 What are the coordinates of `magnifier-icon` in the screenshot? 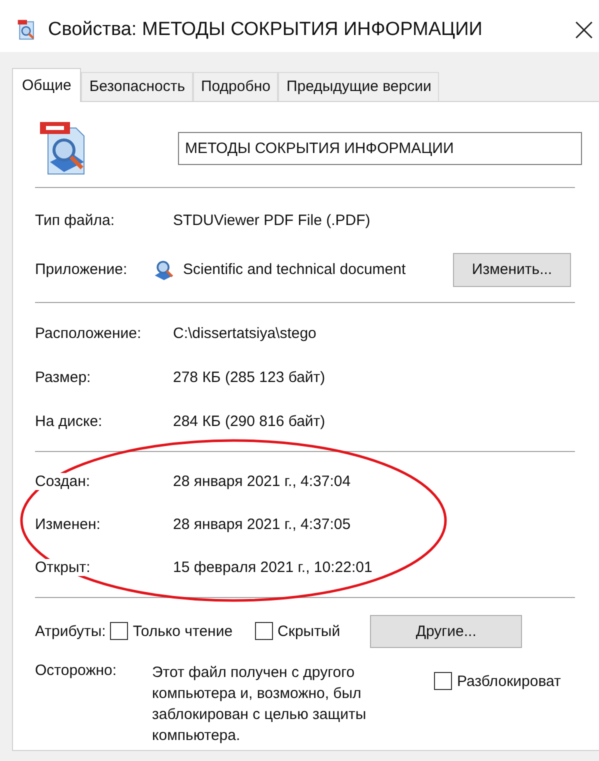 It's located at (164, 269).